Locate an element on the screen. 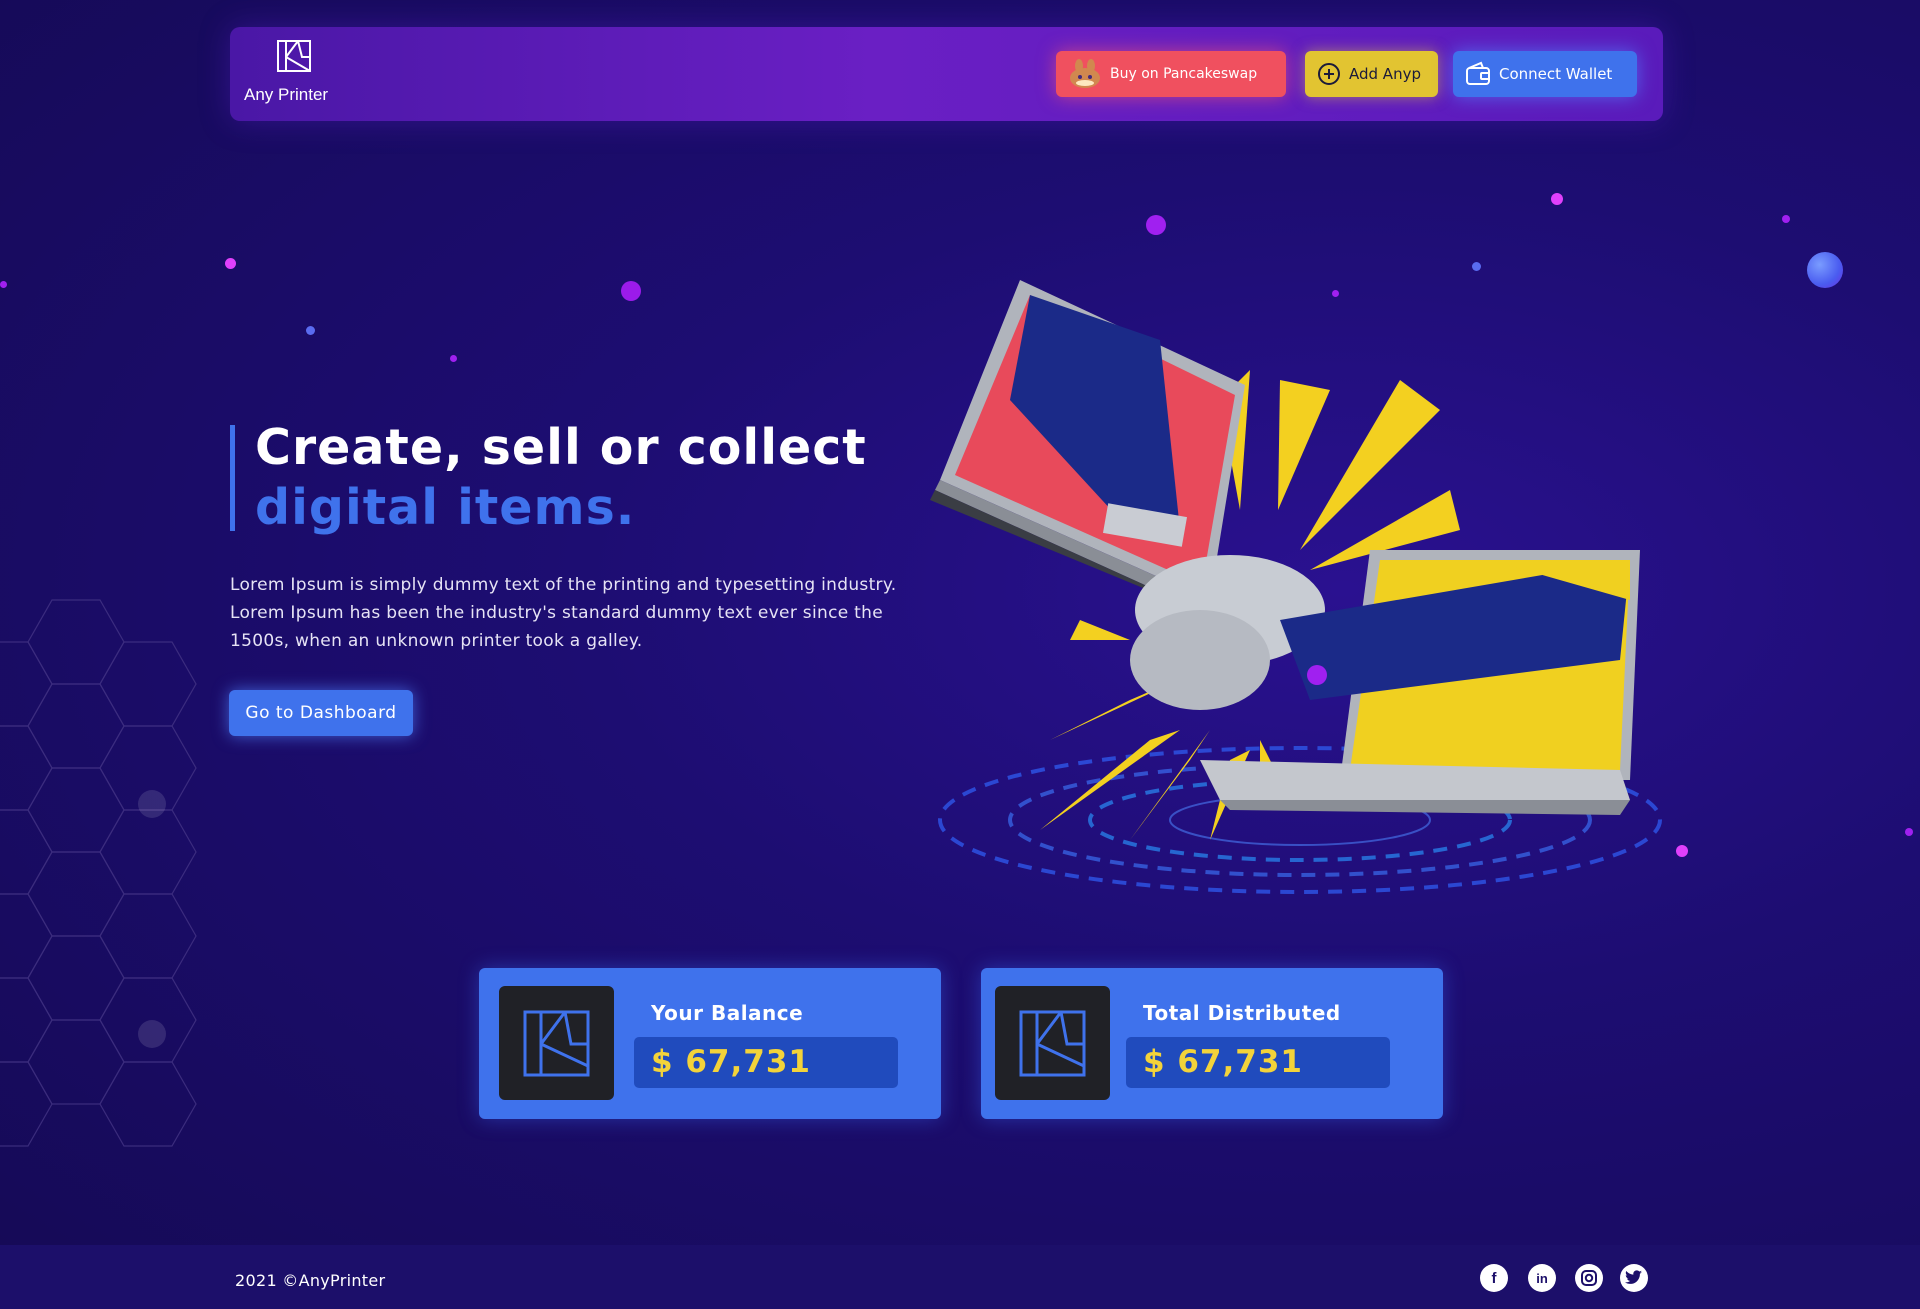  distributed-token-icon is located at coordinates (1052, 1043).